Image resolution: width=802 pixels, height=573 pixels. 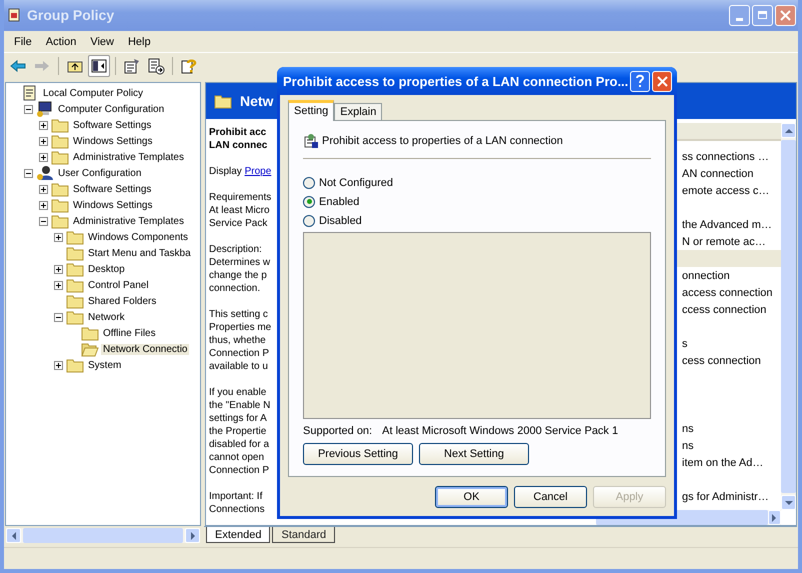 I want to click on tree-item: Desktop, so click(x=106, y=269).